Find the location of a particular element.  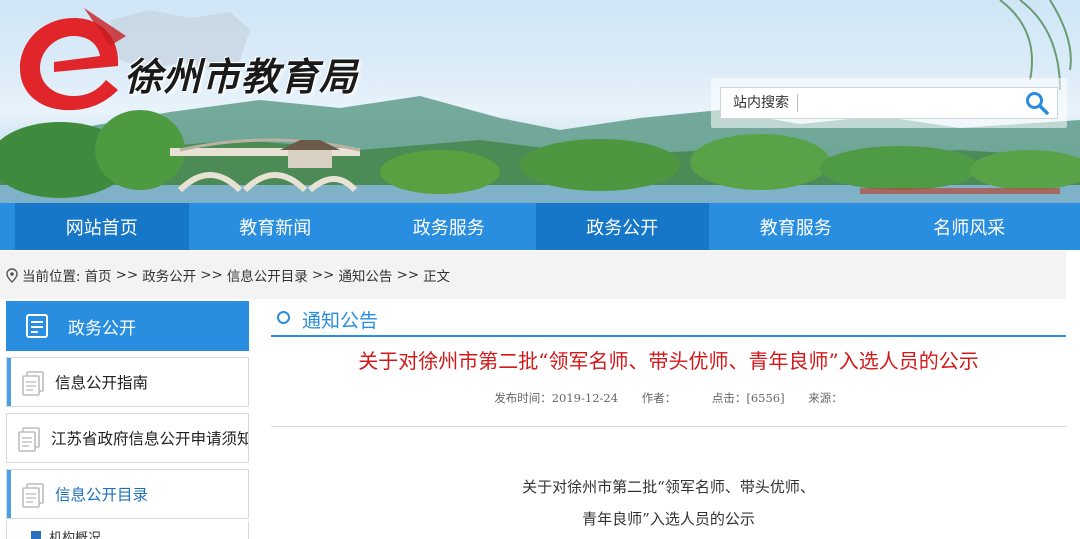

sidebar-item-label: 信息公开指南 is located at coordinates (102, 383).